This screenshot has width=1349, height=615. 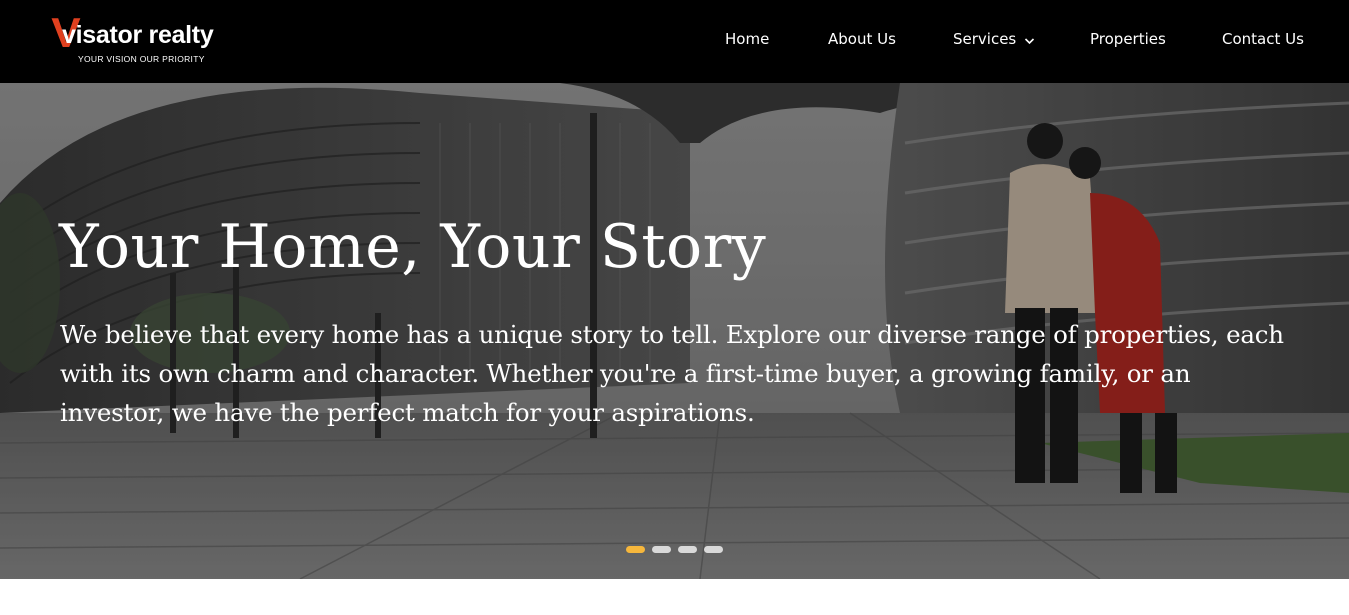 I want to click on nav-contact-us: Contact Us, so click(x=1263, y=39).